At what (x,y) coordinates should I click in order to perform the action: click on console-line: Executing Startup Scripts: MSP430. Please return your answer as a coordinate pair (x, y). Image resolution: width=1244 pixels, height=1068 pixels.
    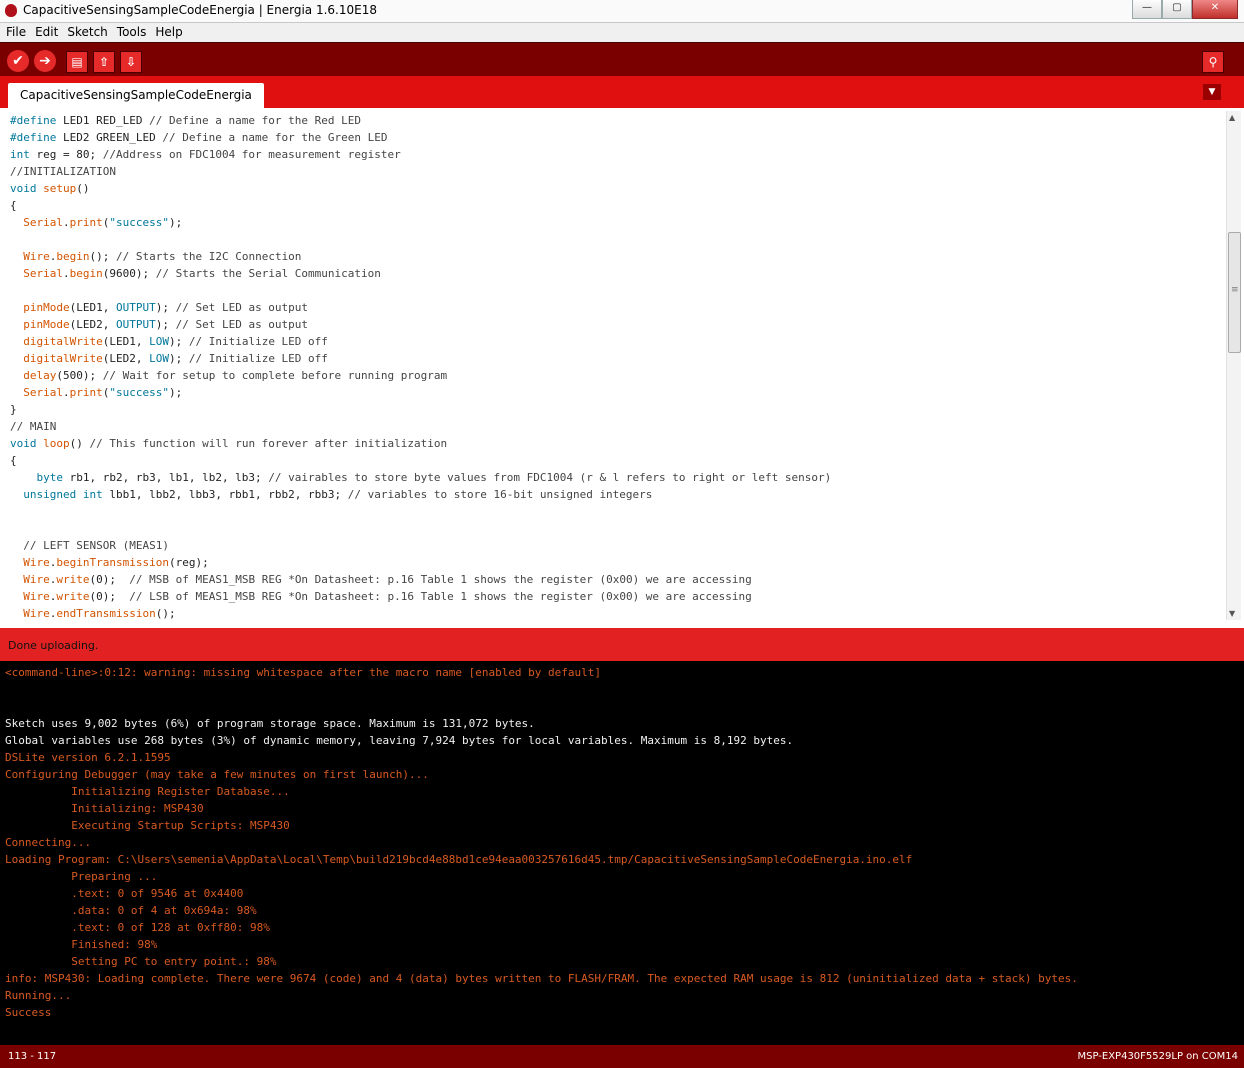
    Looking at the image, I should click on (147, 825).